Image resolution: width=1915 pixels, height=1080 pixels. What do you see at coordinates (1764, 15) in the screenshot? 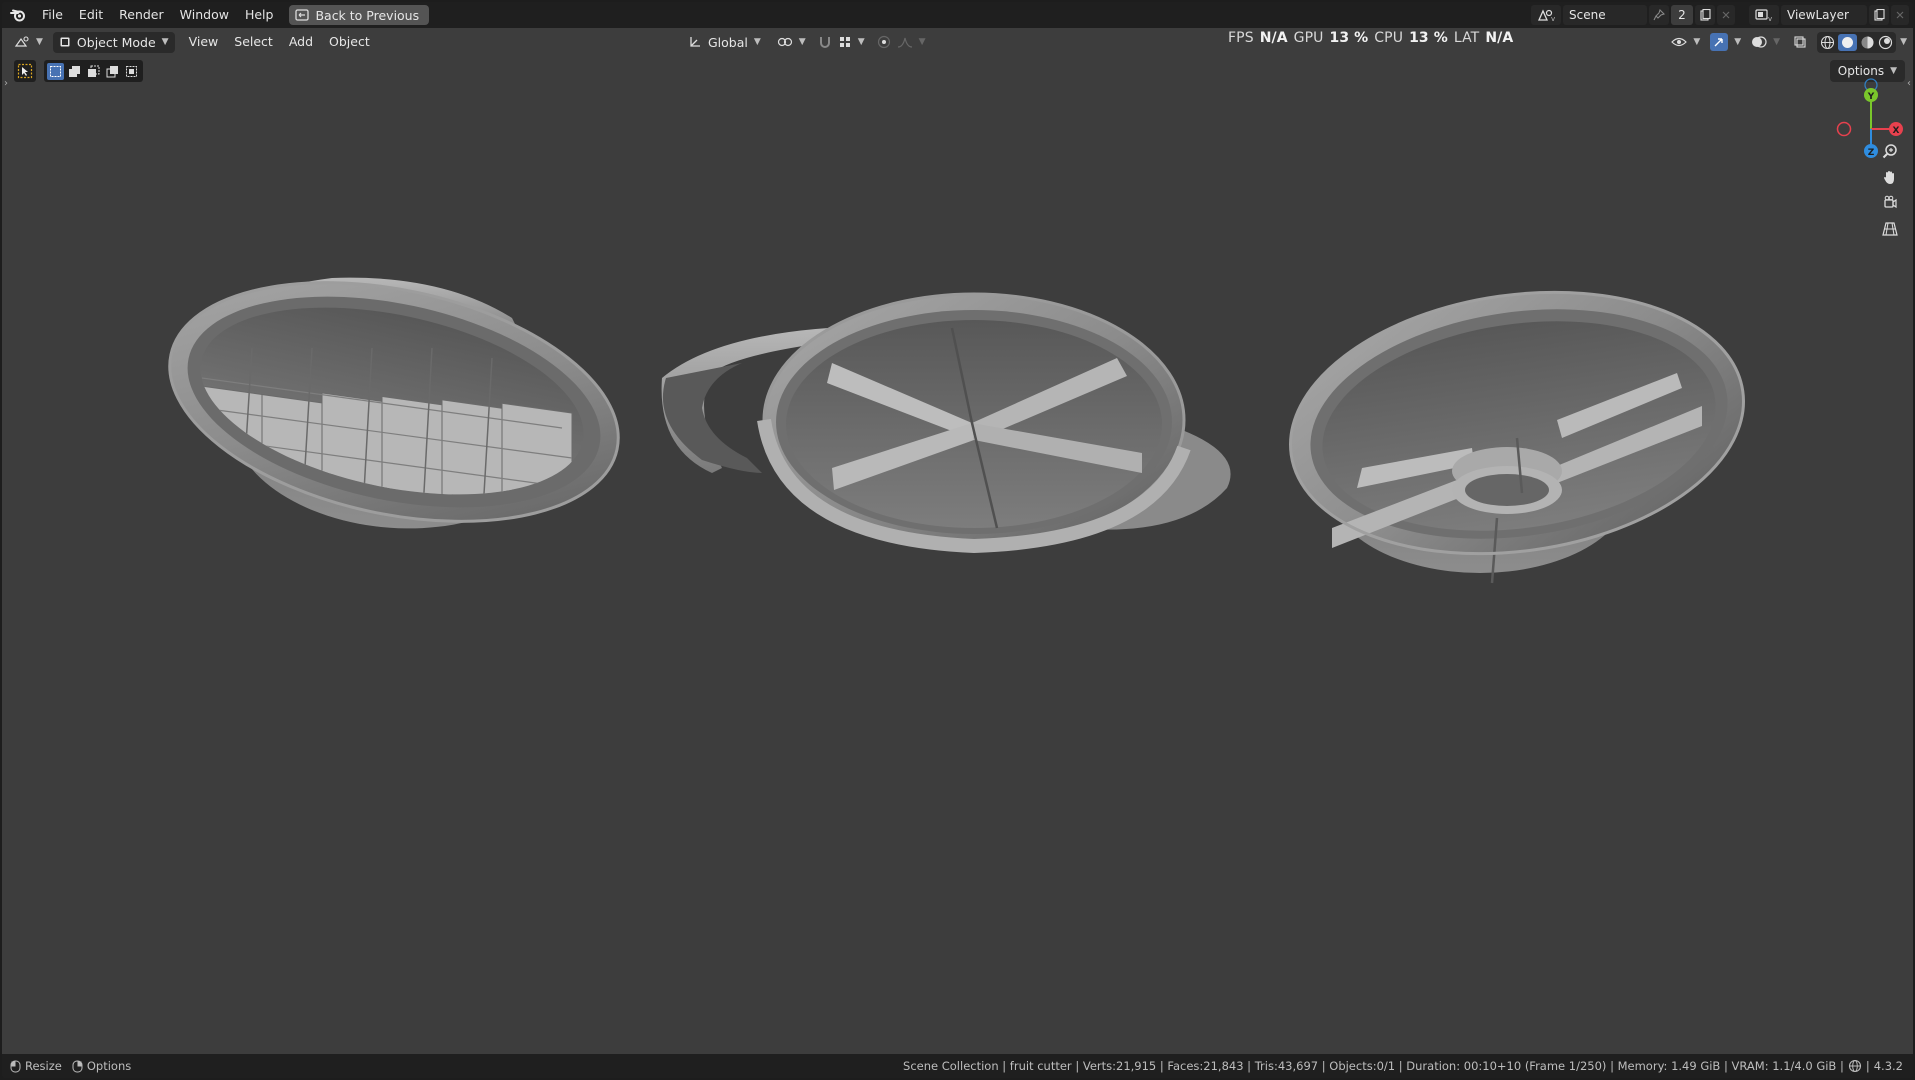
I see `viewlayer-browse-icon: v` at bounding box center [1764, 15].